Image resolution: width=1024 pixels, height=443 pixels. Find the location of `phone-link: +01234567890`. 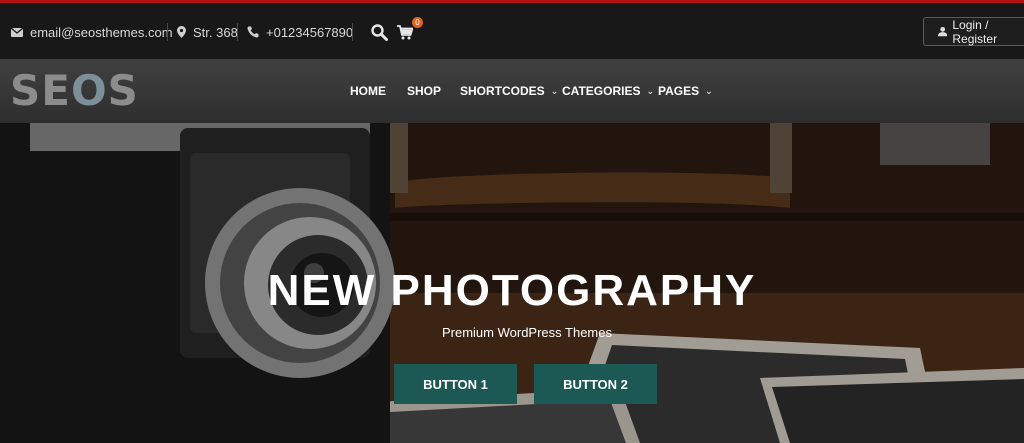

phone-link: +01234567890 is located at coordinates (300, 32).